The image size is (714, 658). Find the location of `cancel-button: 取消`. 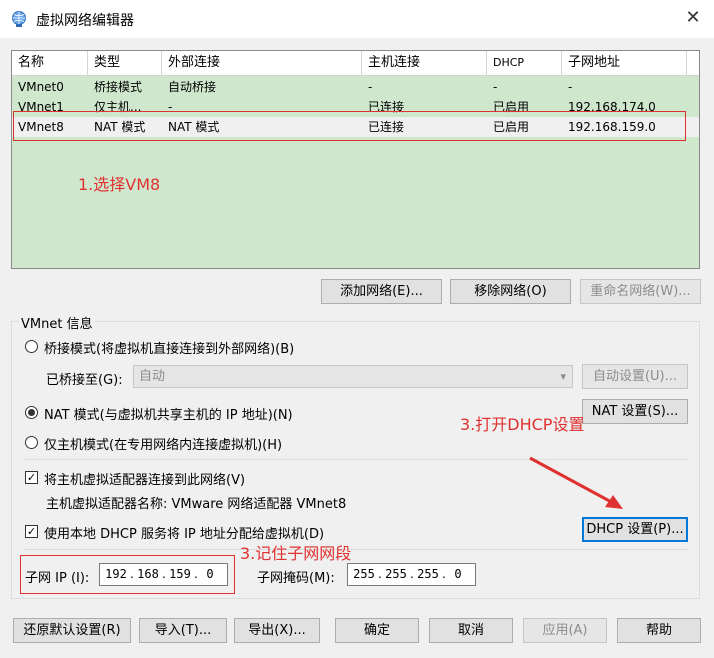

cancel-button: 取消 is located at coordinates (471, 630).